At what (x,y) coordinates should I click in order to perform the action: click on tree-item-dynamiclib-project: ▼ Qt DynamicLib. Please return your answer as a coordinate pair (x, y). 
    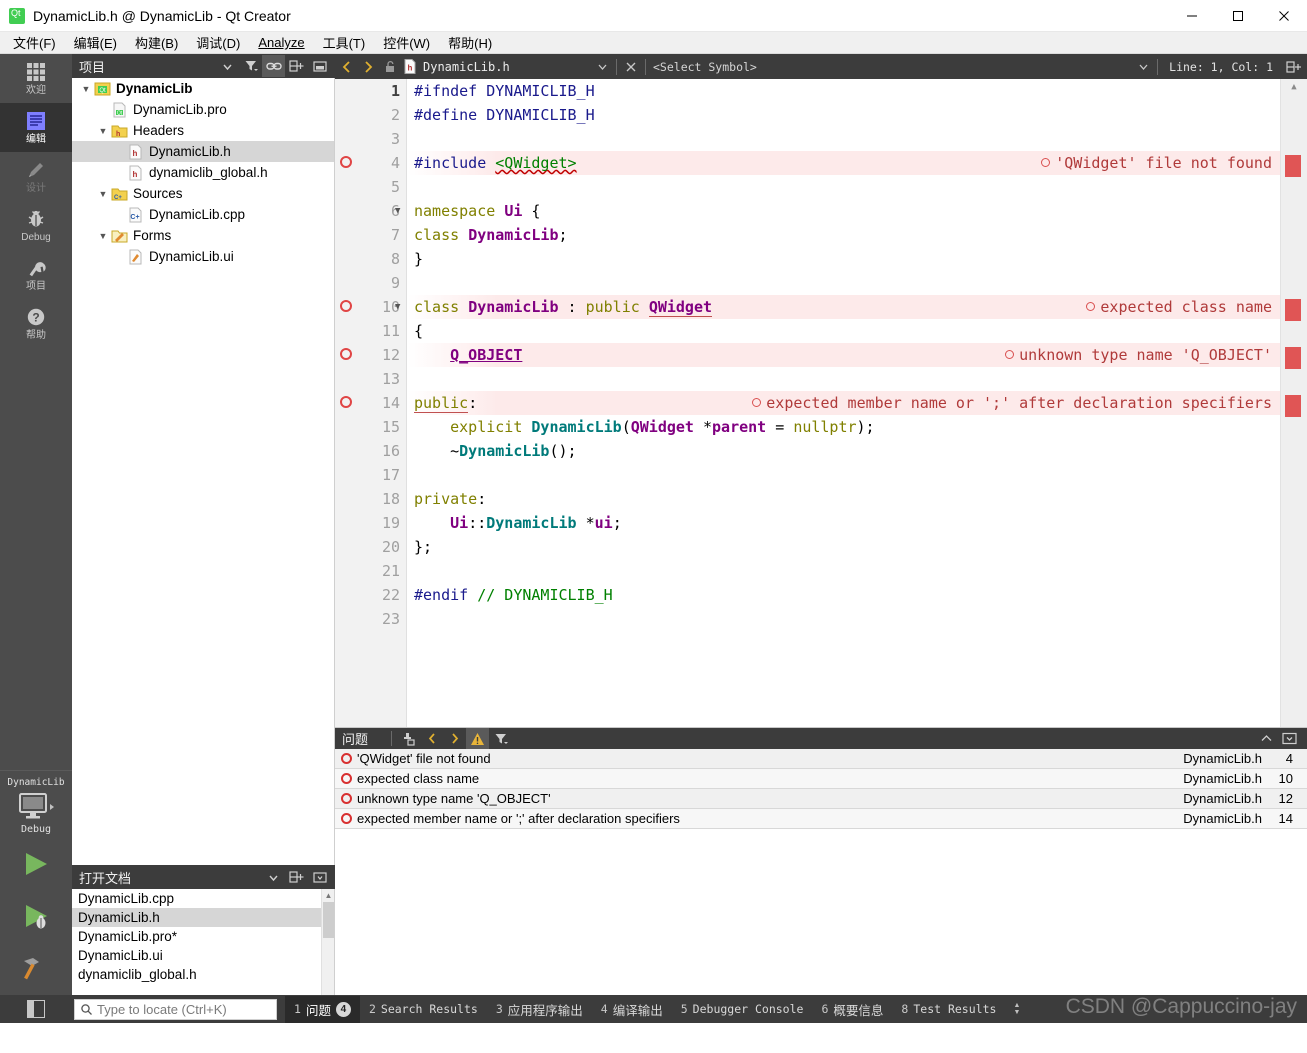
    Looking at the image, I should click on (203, 88).